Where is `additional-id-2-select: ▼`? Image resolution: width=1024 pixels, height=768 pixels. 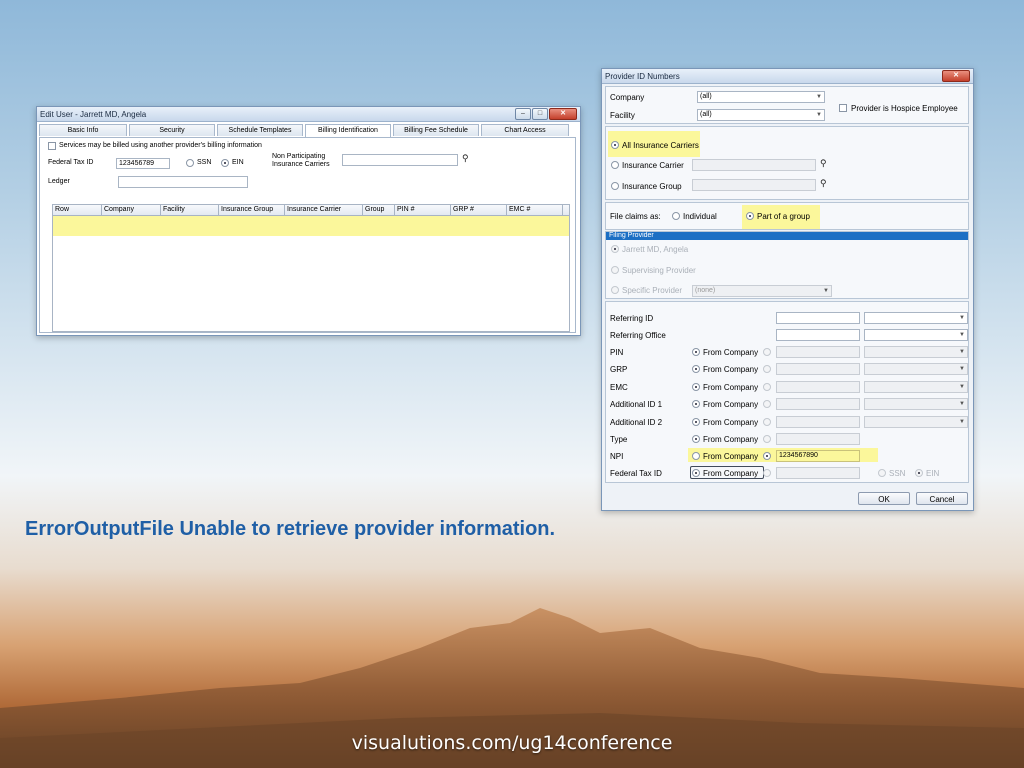 additional-id-2-select: ▼ is located at coordinates (916, 422).